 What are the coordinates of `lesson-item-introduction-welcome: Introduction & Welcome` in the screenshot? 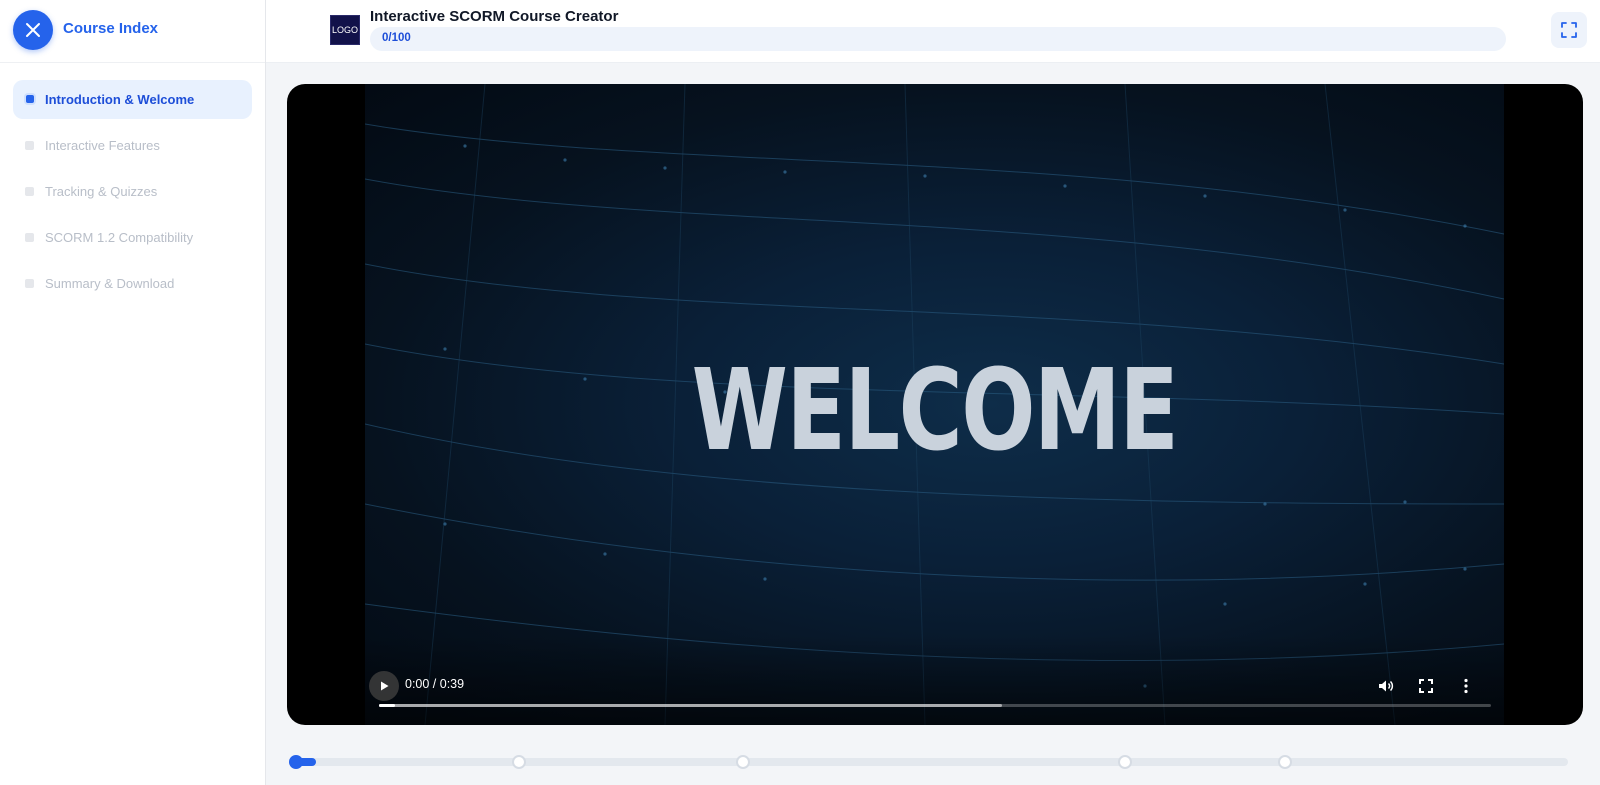 It's located at (132, 99).